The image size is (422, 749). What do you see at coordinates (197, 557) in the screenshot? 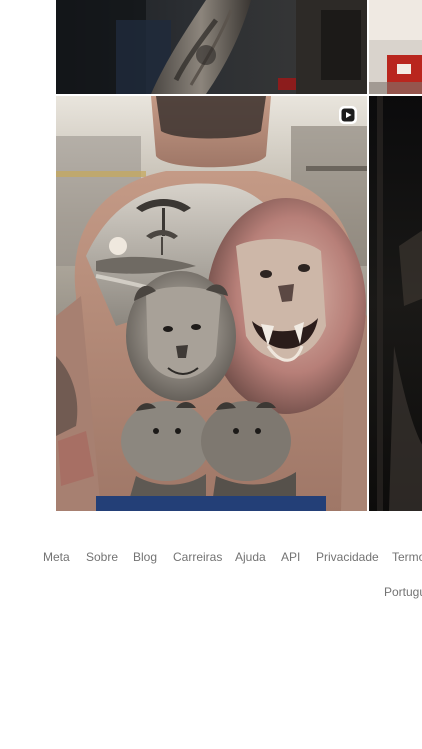
I see `footer-link-carreiras: Carreiras` at bounding box center [197, 557].